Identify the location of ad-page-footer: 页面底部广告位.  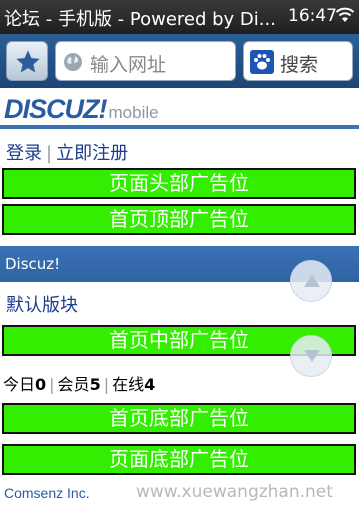
(179, 459).